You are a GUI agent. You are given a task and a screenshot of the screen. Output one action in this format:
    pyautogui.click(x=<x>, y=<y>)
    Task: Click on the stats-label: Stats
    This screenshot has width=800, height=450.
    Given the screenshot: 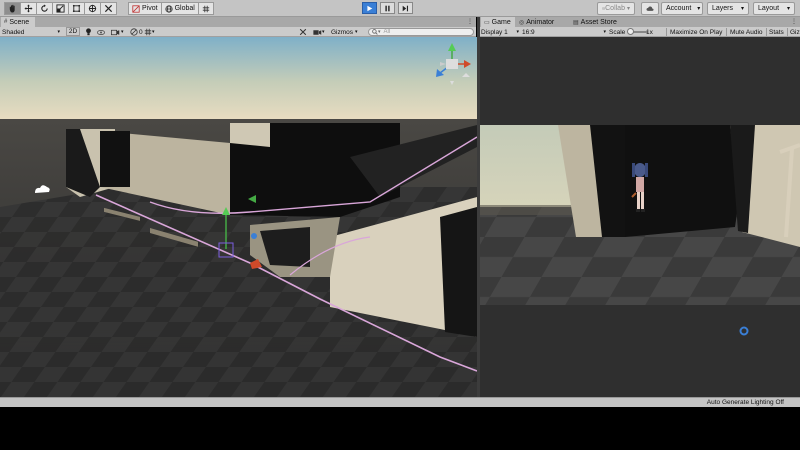 What is the action you would take?
    pyautogui.click(x=776, y=32)
    